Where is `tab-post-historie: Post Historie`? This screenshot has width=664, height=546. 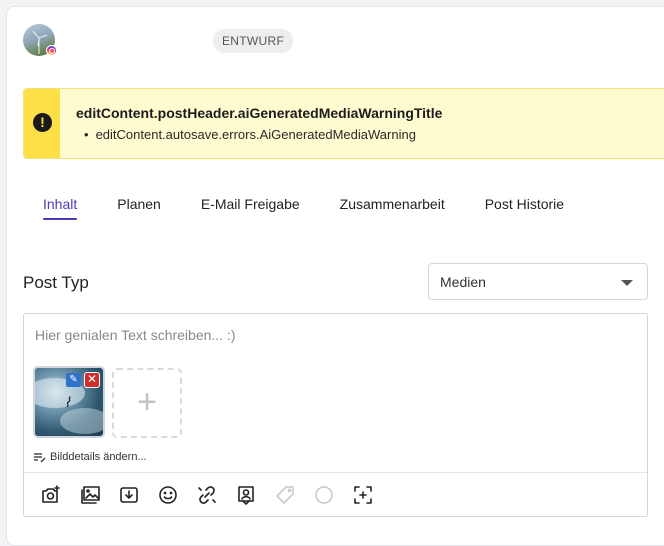
tab-post-historie: Post Historie is located at coordinates (524, 207).